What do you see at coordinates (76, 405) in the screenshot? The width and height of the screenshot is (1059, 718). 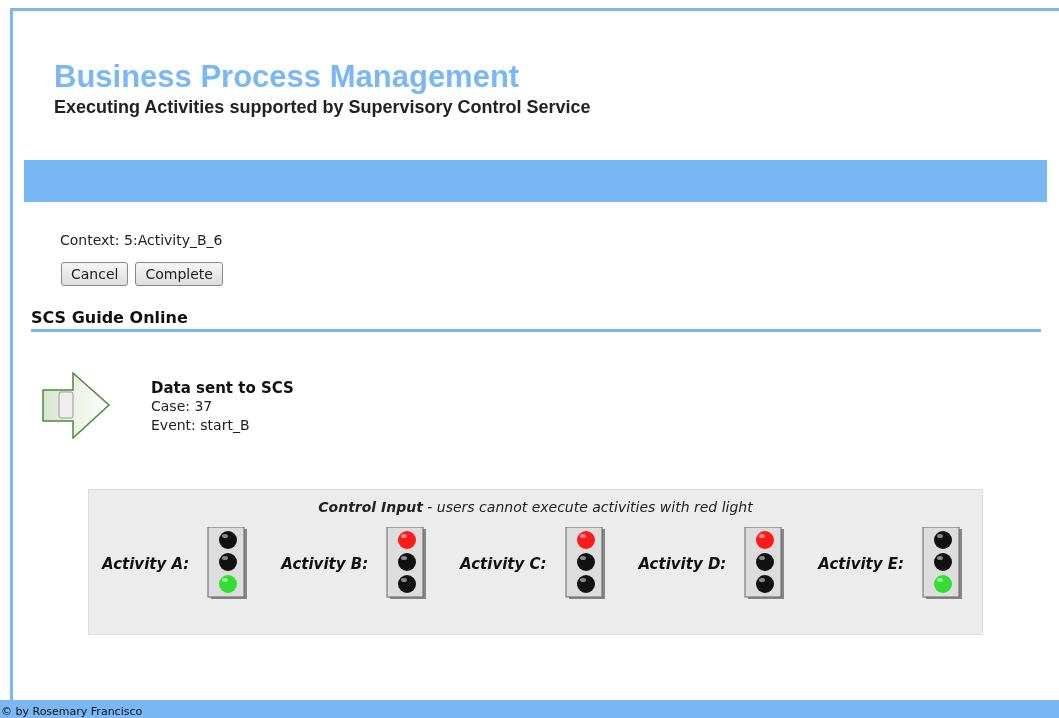 I see `arrow-icon` at bounding box center [76, 405].